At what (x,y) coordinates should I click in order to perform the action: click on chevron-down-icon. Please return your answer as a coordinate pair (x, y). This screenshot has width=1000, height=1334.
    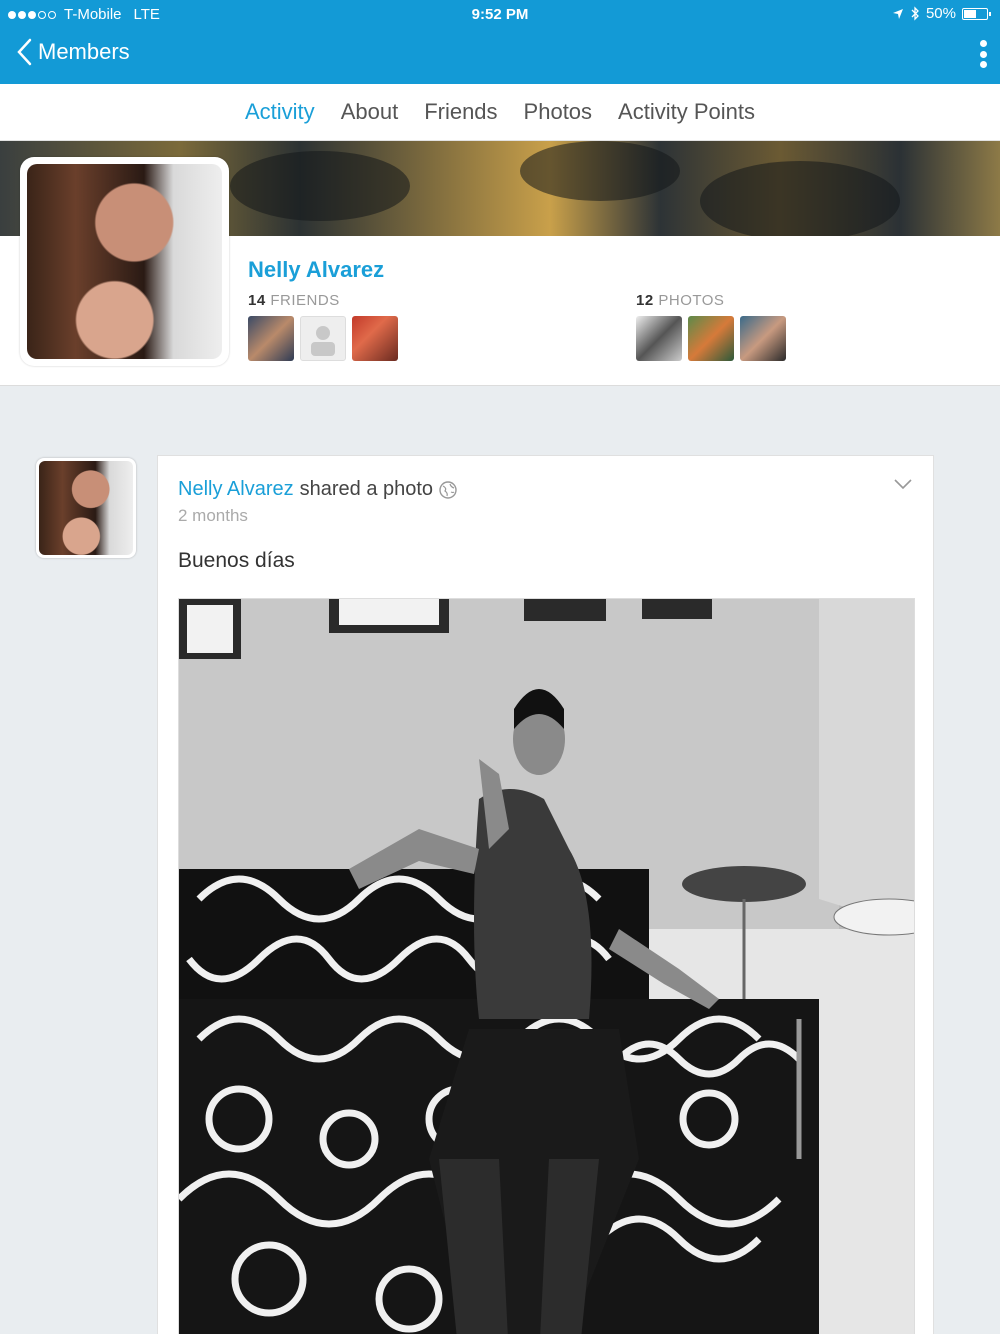
    Looking at the image, I should click on (903, 484).